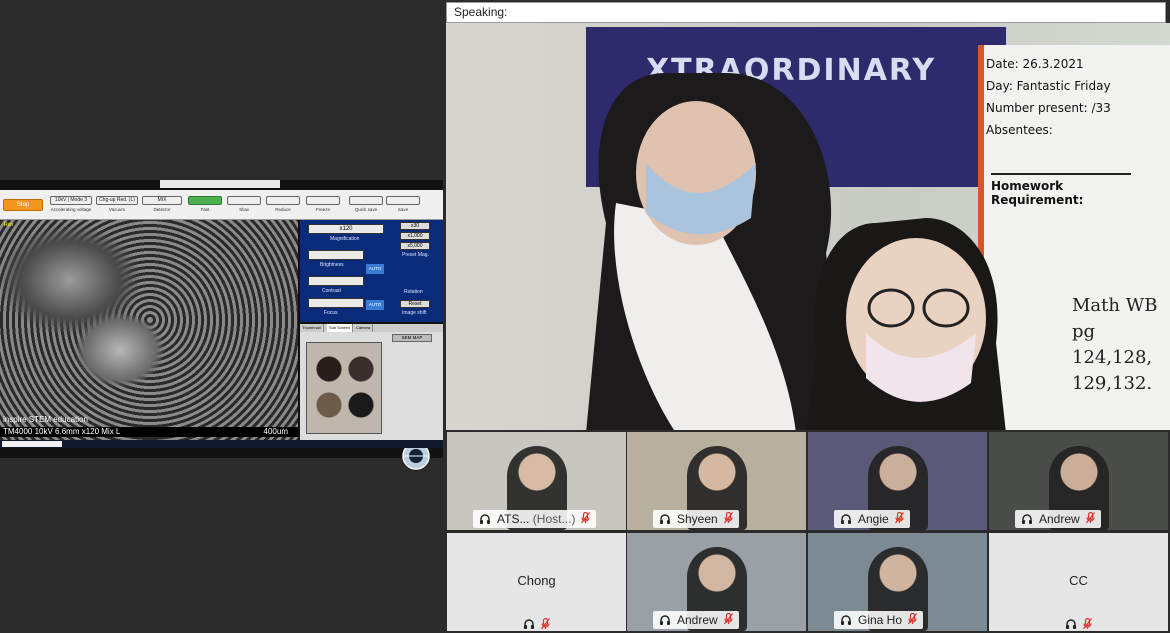  What do you see at coordinates (117, 209) in the screenshot?
I see `vacuum-label: Vacuum` at bounding box center [117, 209].